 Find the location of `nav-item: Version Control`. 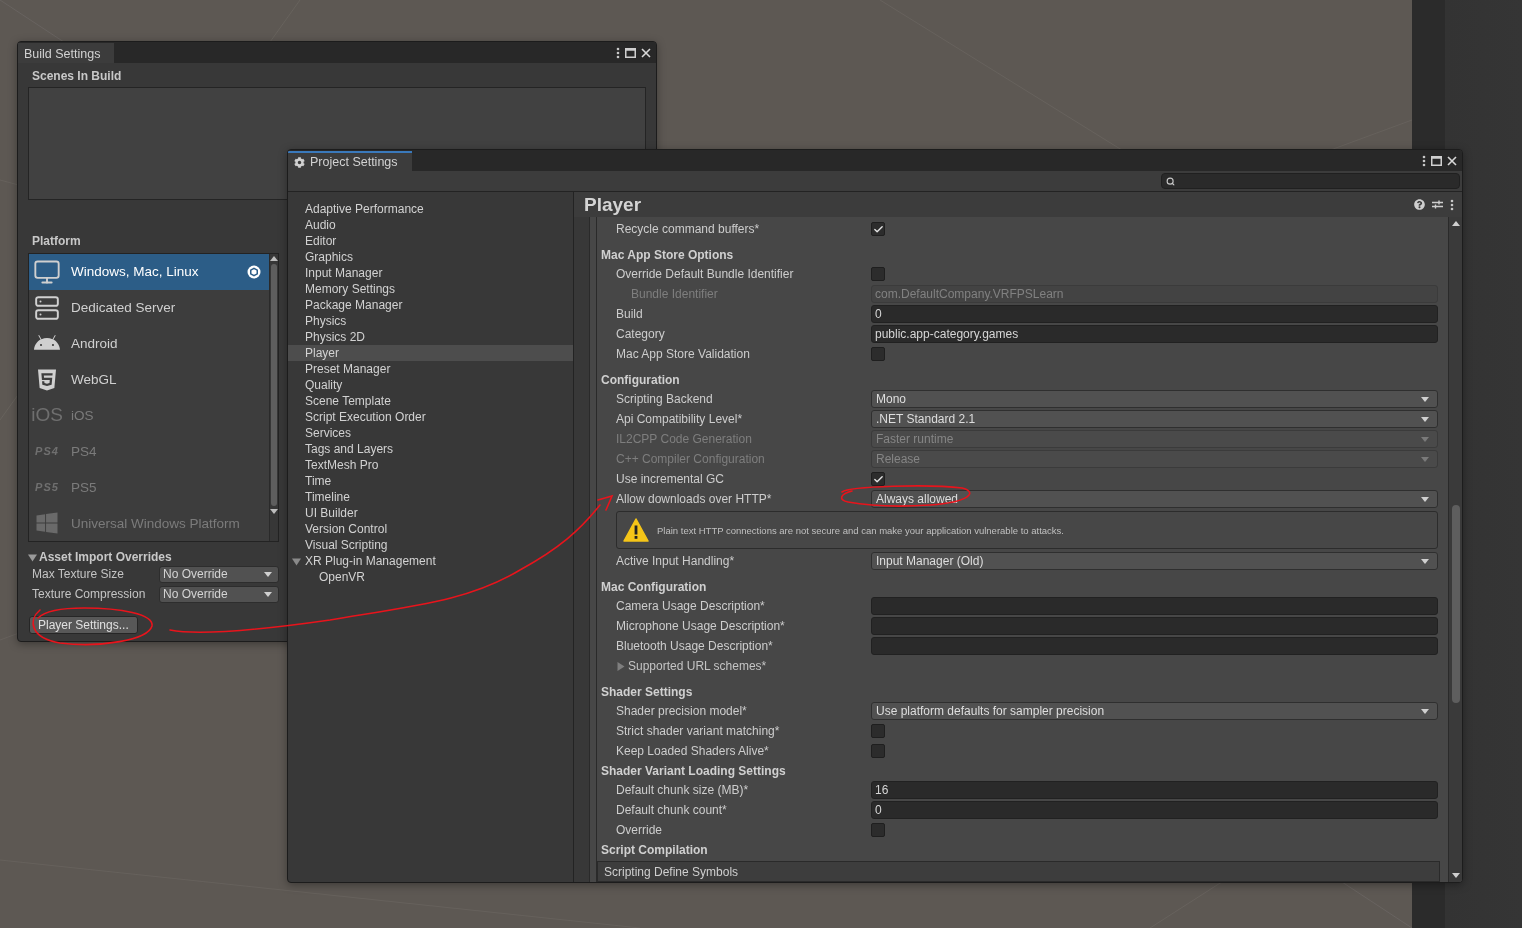

nav-item: Version Control is located at coordinates (430, 529).